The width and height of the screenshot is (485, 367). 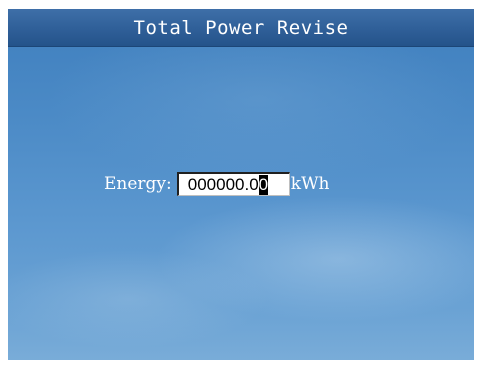 I want to click on energy-unit-label: kWh, so click(x=310, y=184).